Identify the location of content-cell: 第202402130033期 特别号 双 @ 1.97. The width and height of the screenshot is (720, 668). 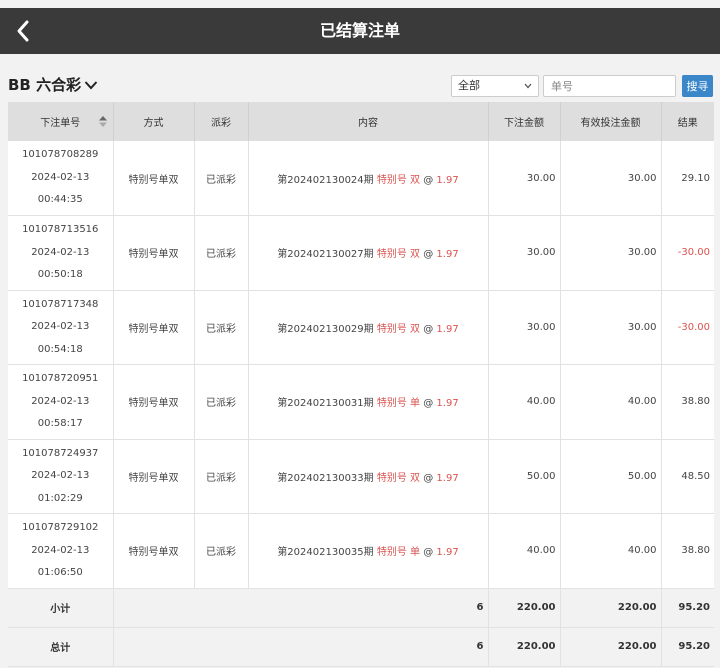
(368, 476).